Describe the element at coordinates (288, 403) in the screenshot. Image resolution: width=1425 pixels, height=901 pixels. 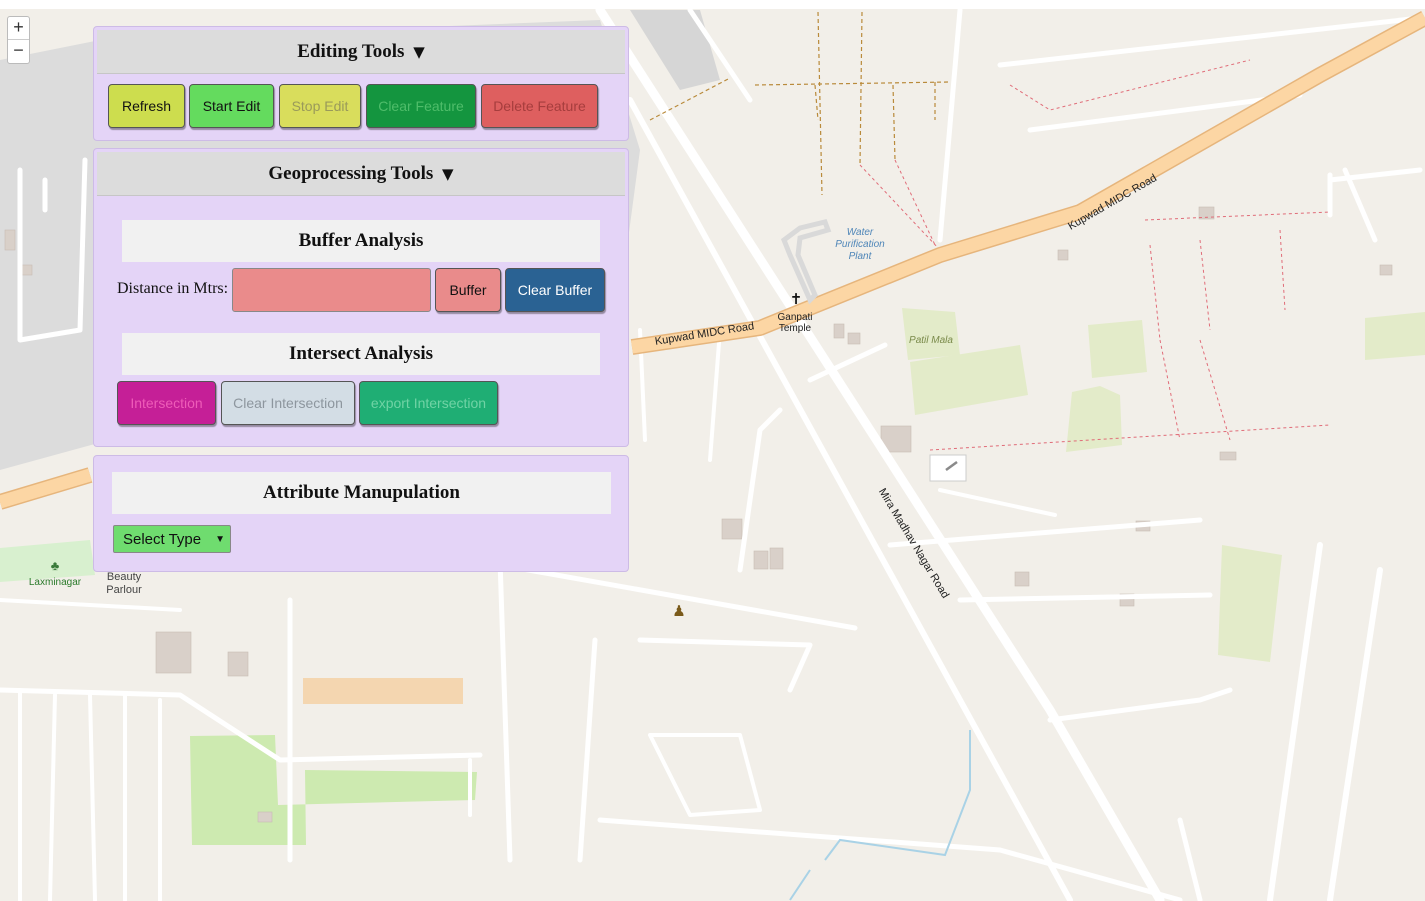
I see `clear-intersection-button: Clear Intersection` at that location.